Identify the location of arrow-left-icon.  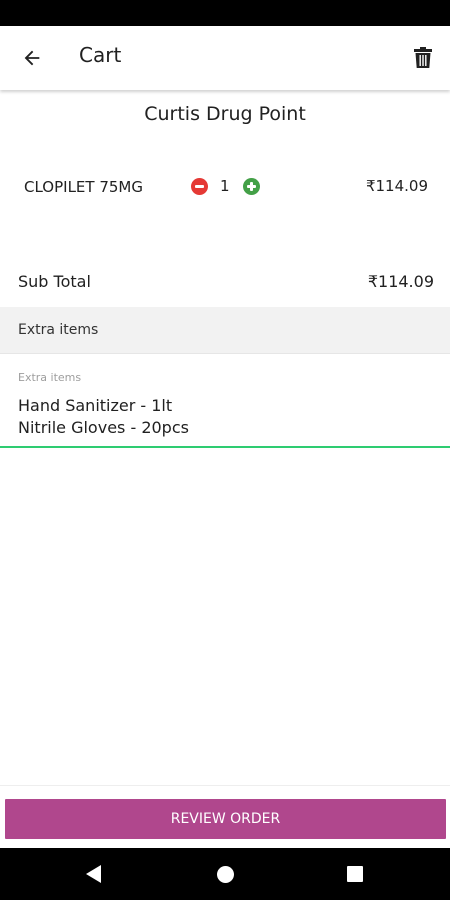
(32, 58).